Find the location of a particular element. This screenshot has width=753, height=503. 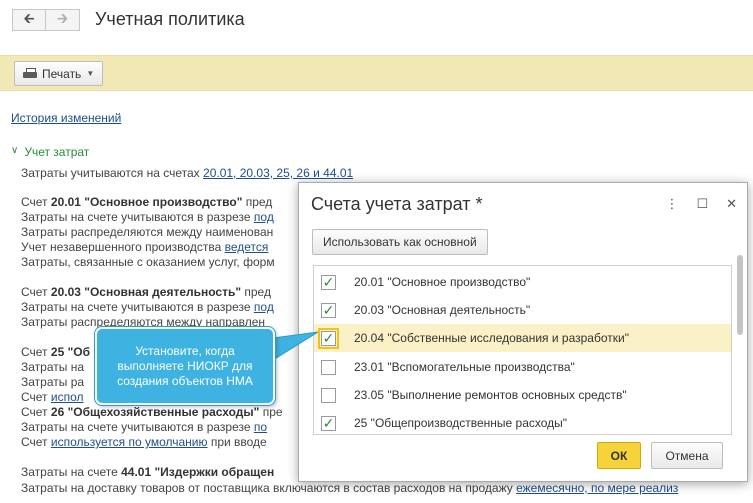

chevron-down-icon: ▼ is located at coordinates (90, 73).